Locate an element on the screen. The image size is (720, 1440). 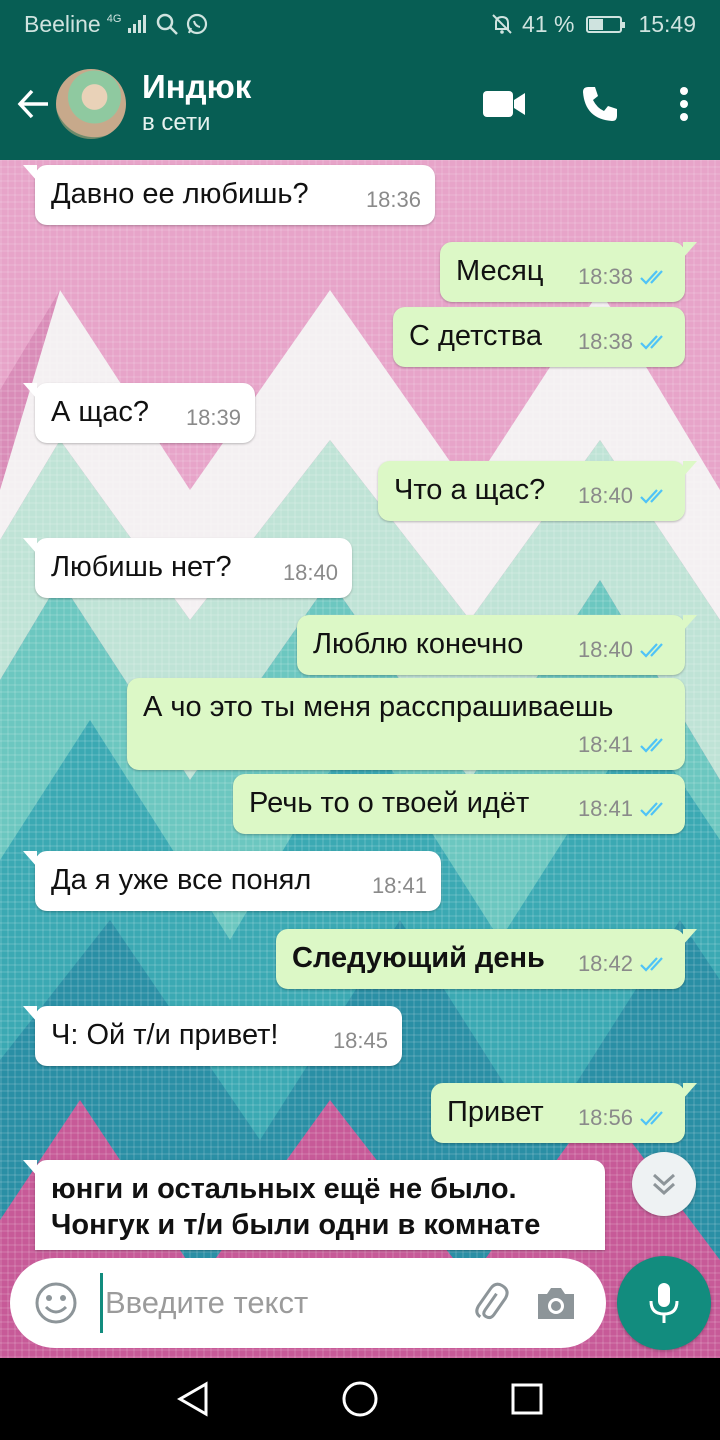
nav-recents-button is located at coordinates (527, 1399).